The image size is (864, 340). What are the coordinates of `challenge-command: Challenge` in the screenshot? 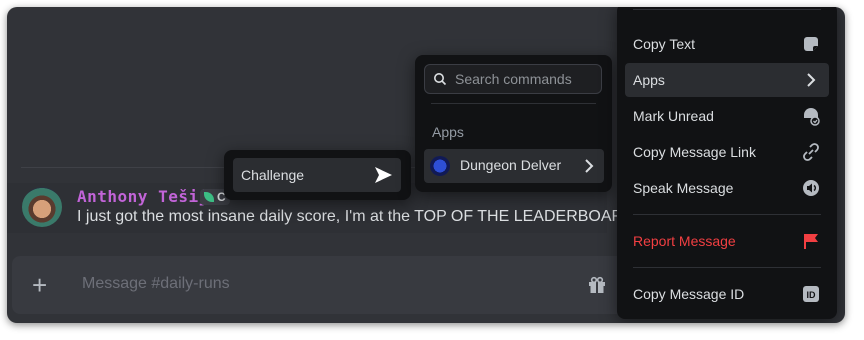 It's located at (317, 175).